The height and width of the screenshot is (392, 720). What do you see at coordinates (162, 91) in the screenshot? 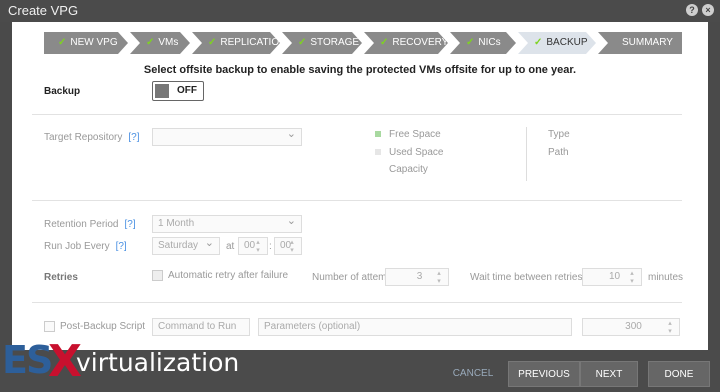
I see `toggle-knob` at bounding box center [162, 91].